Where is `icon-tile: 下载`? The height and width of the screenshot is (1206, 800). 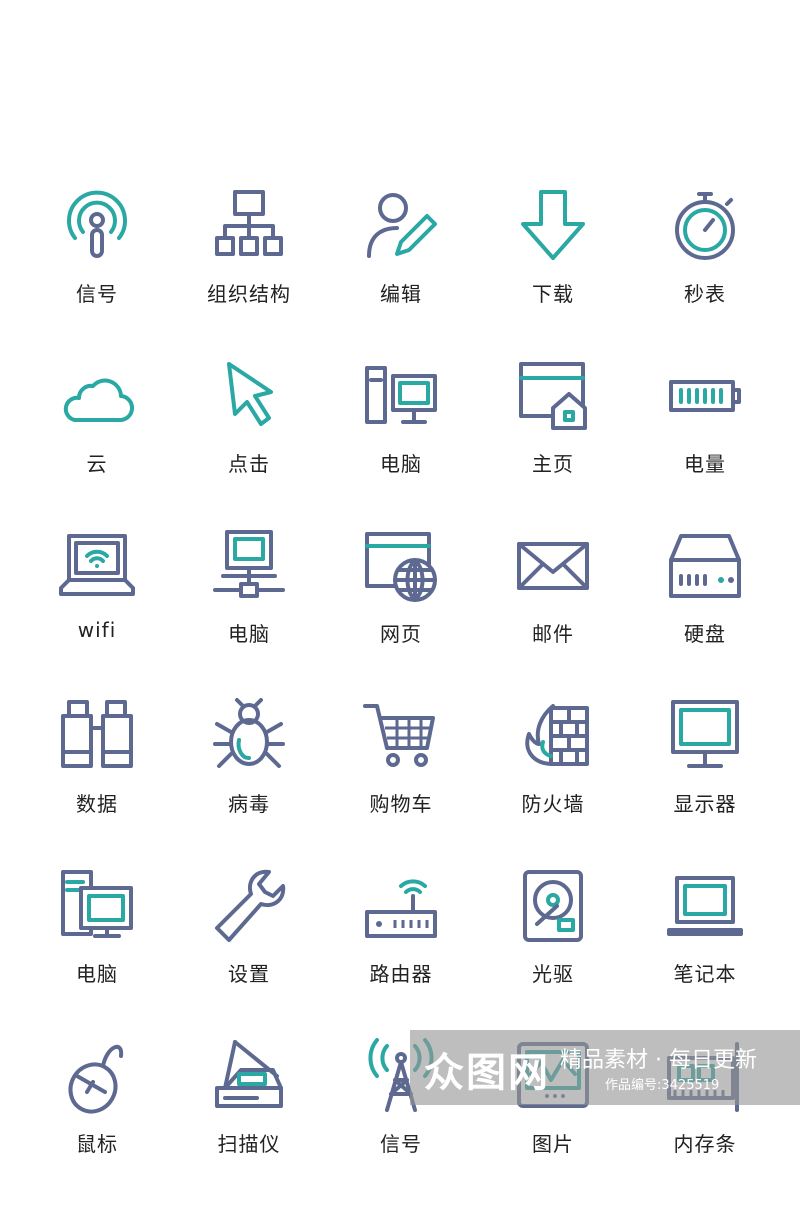
icon-tile: 下载 is located at coordinates (553, 271).